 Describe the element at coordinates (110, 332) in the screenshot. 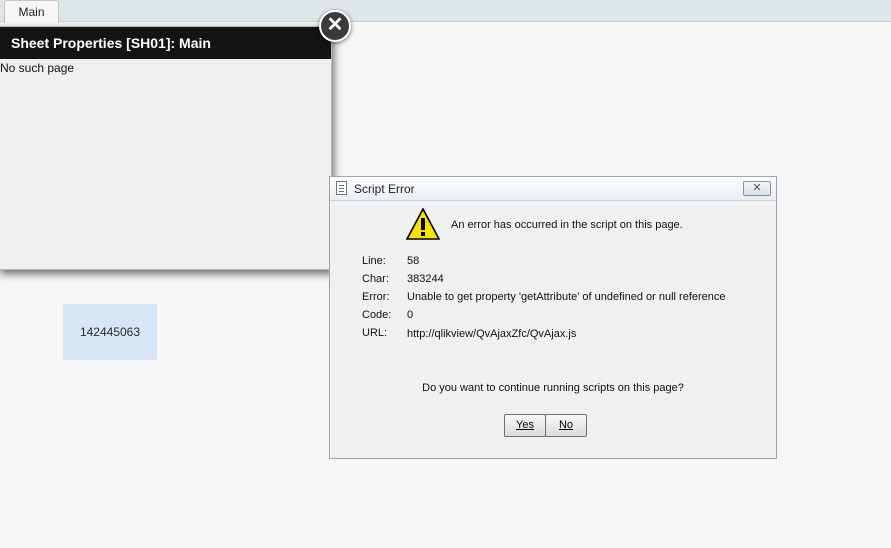

I see `number-display-box: 142445063` at that location.